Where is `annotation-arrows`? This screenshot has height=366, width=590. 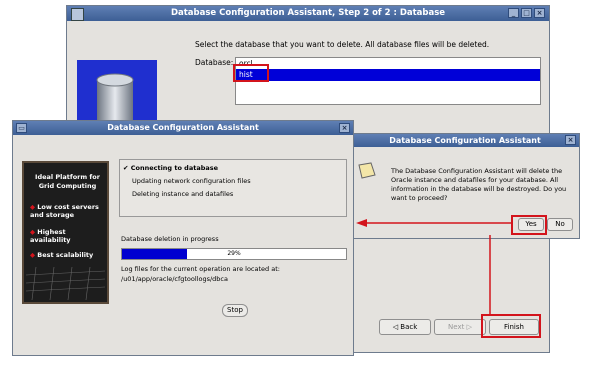 annotation-arrows is located at coordinates (433, 266).